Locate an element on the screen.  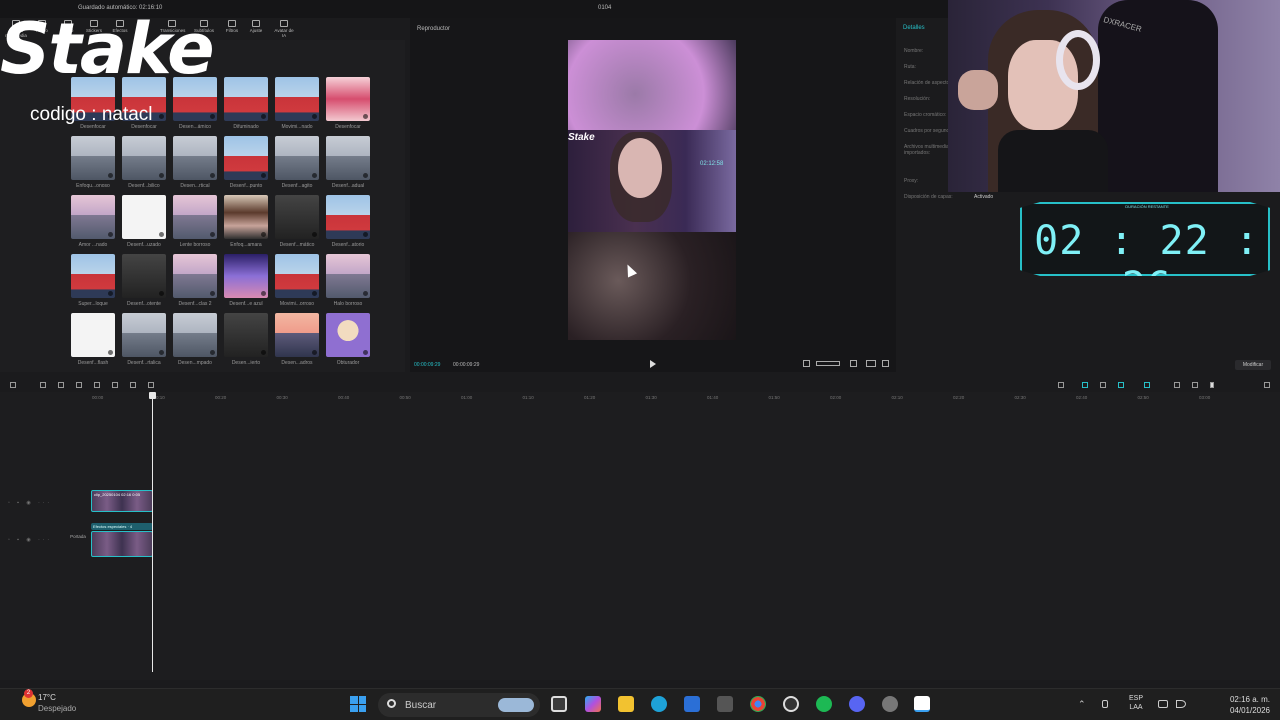
caption-icon is located at coordinates (1177, 385).